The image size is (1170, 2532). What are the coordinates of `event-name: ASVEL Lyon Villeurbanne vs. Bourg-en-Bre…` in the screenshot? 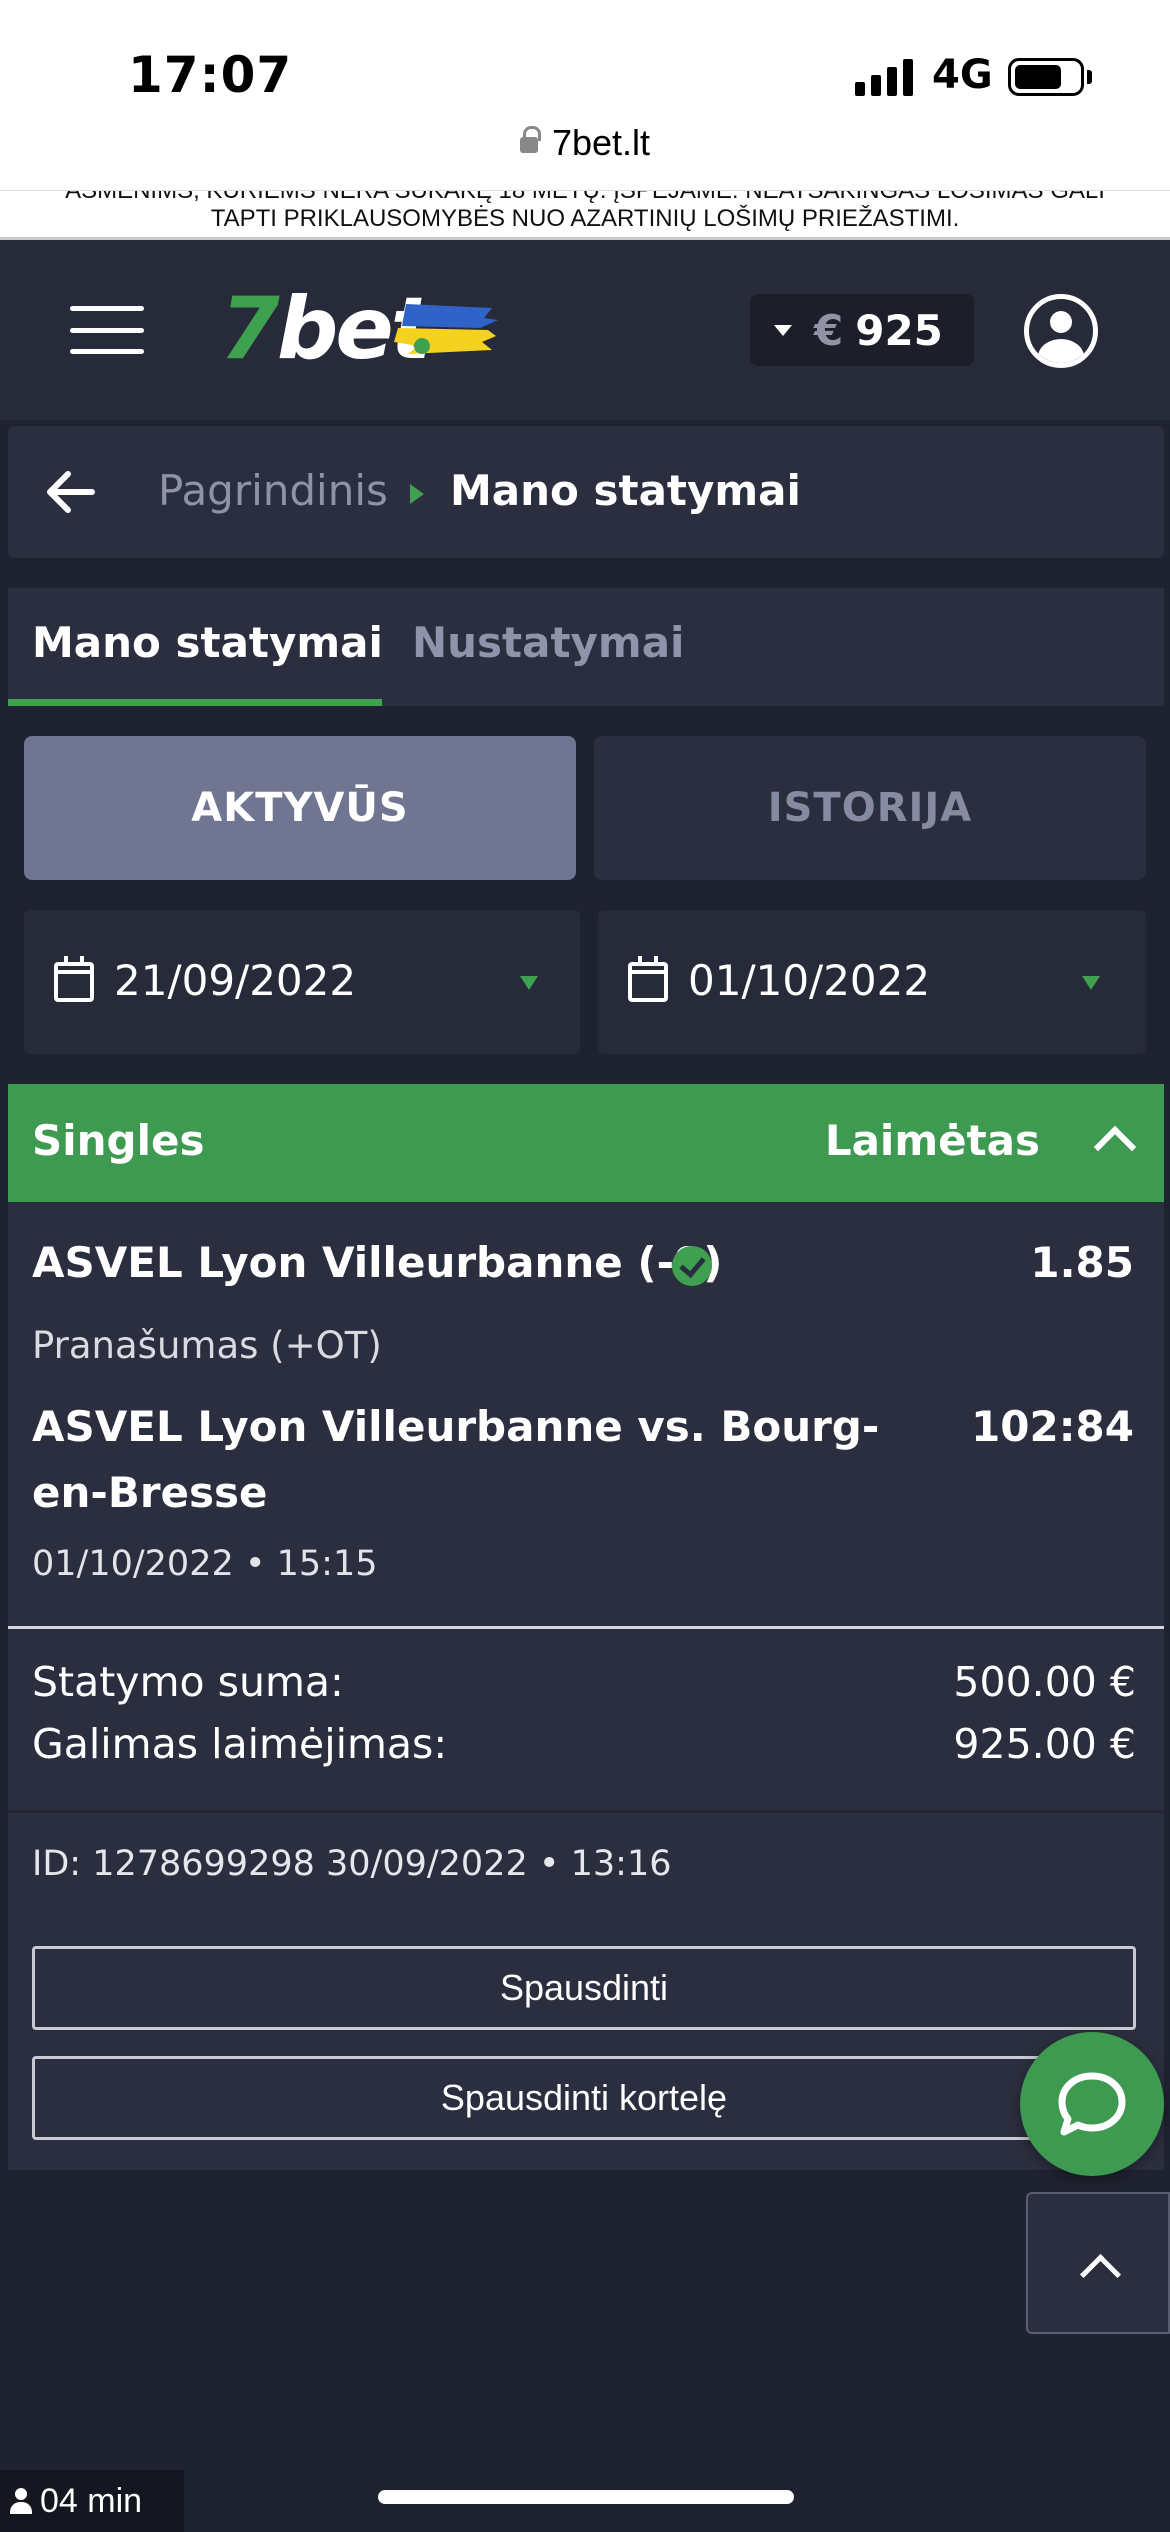 It's located at (456, 1459).